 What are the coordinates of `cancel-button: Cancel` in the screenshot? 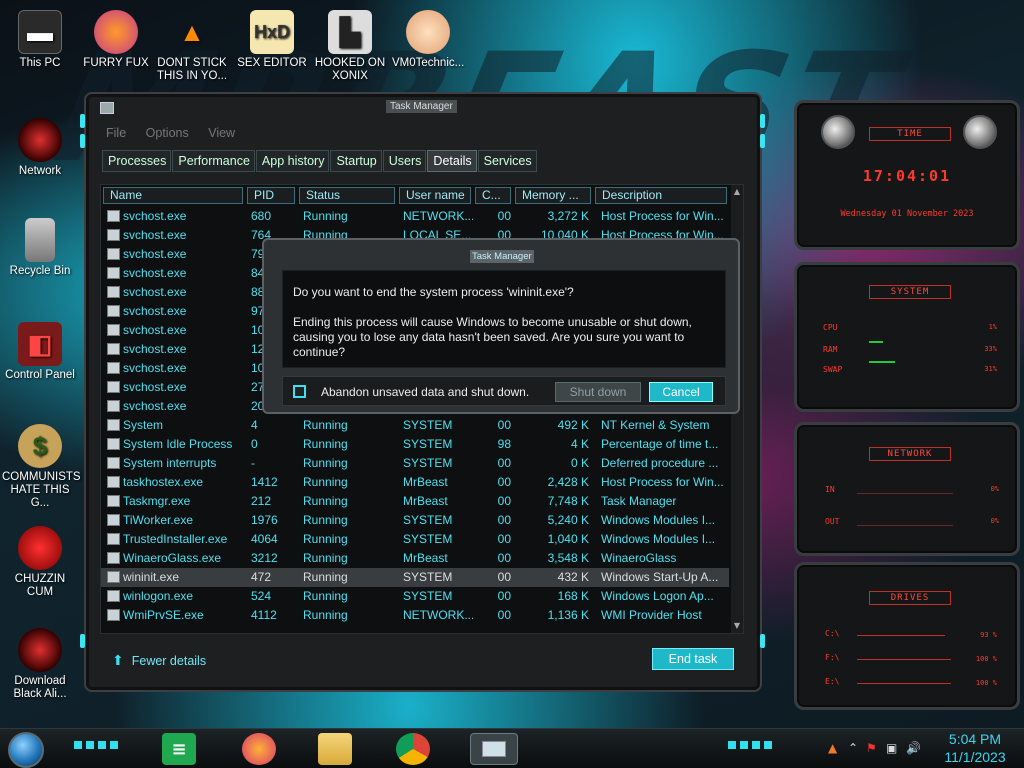 It's located at (681, 392).